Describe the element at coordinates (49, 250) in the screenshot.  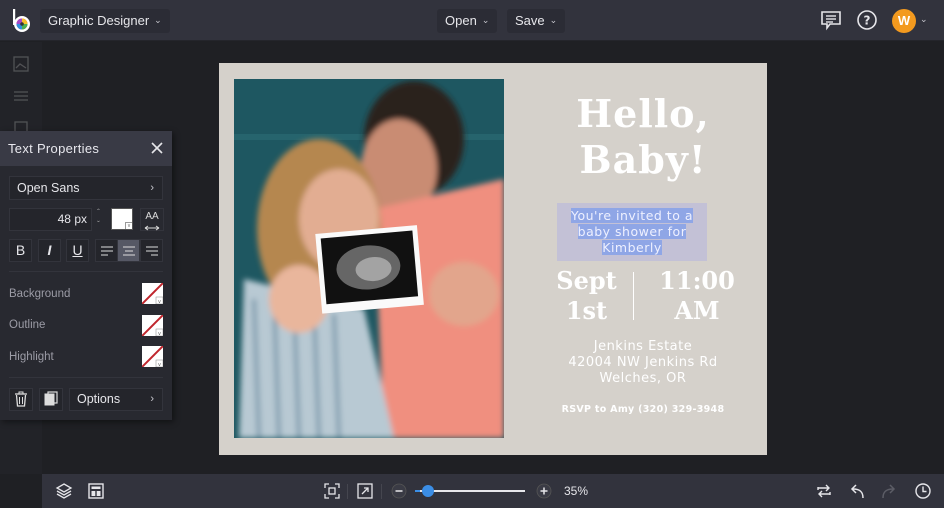
I see `italic-button: I` at that location.